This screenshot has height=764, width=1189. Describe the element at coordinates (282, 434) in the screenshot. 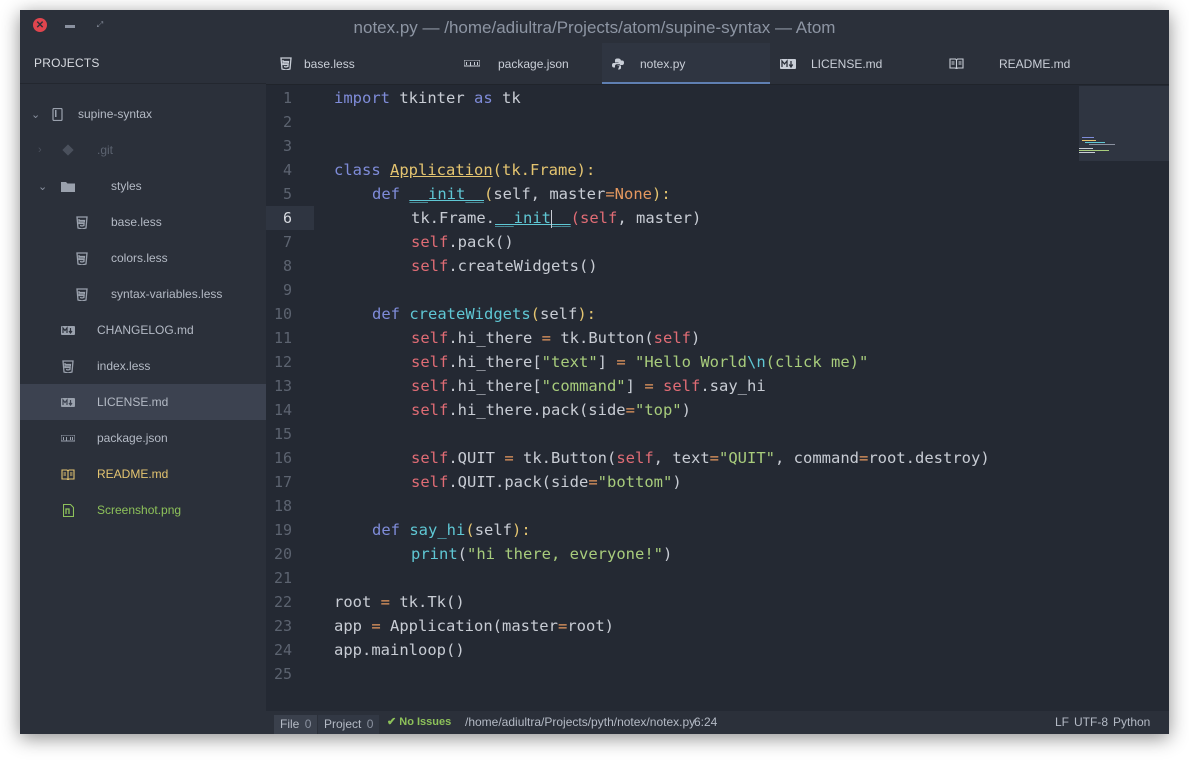

I see `line-number: 15` at that location.